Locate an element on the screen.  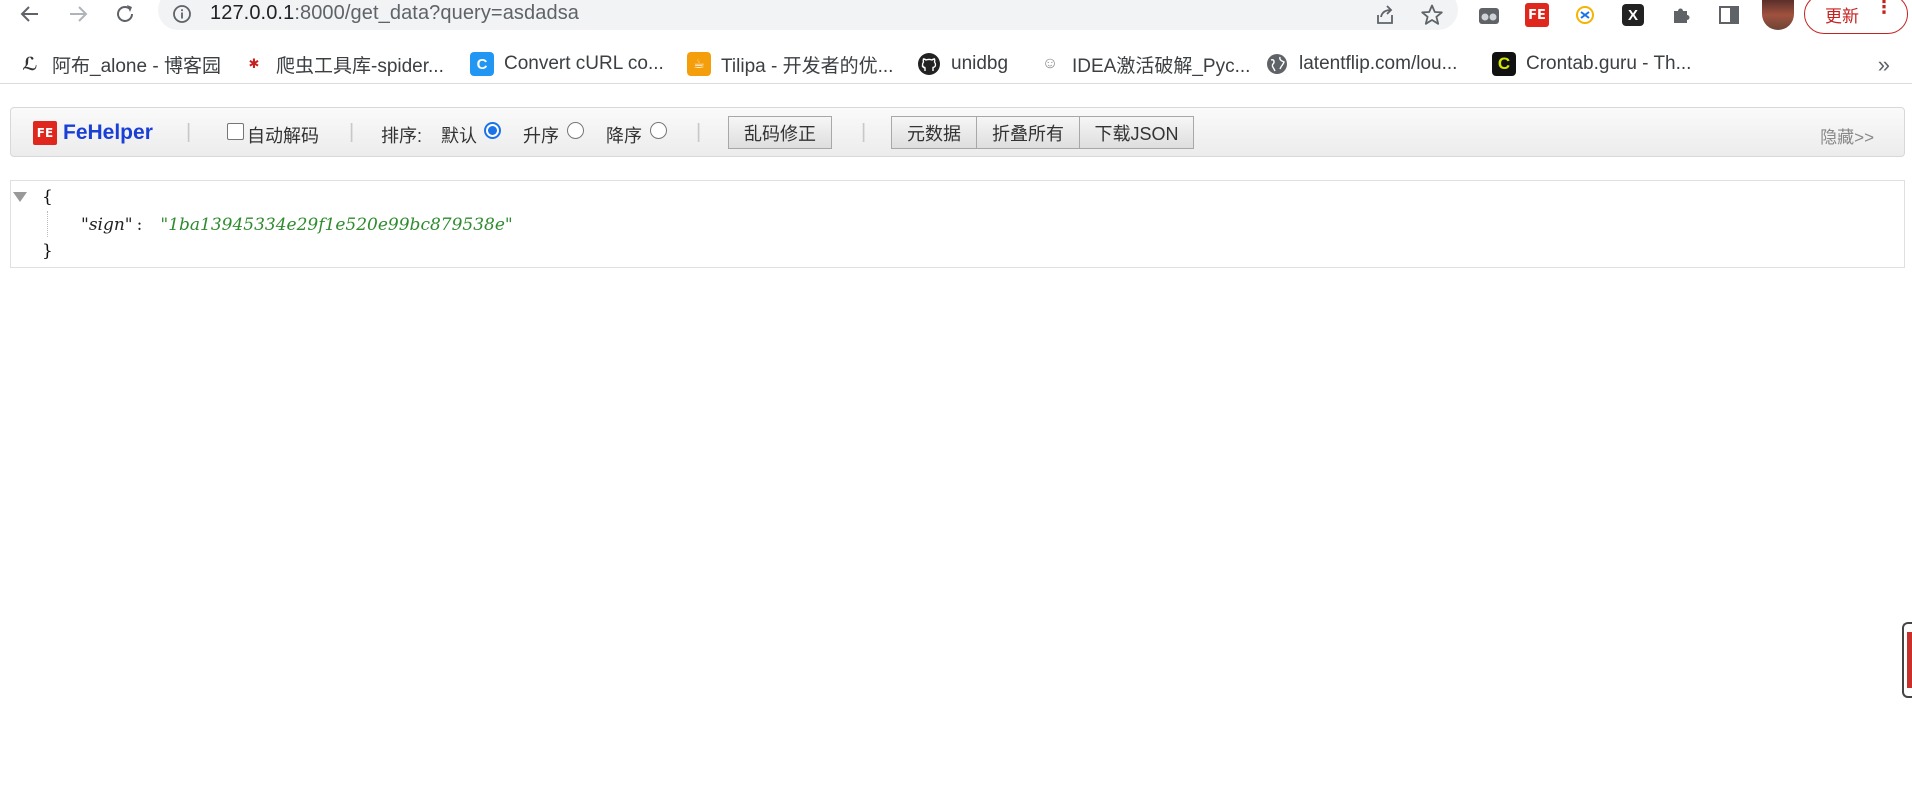
xpath-extension is located at coordinates (1585, 15).